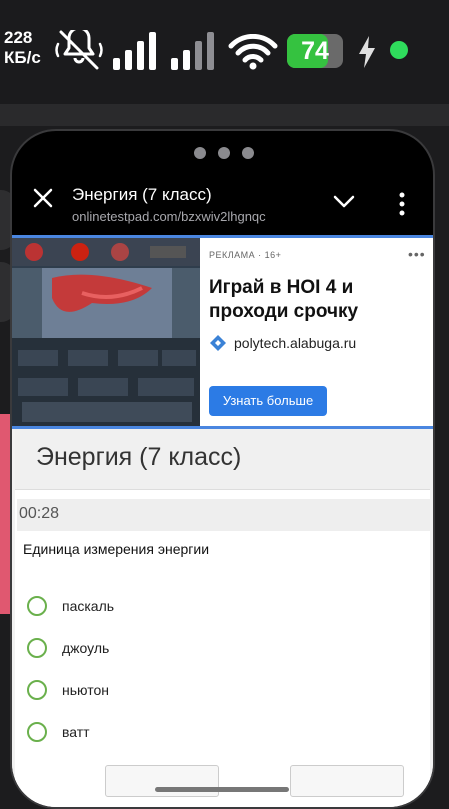 This screenshot has height=809, width=449. What do you see at coordinates (295, 343) in the screenshot?
I see `ad-domain: polytech.alabuga.ru` at bounding box center [295, 343].